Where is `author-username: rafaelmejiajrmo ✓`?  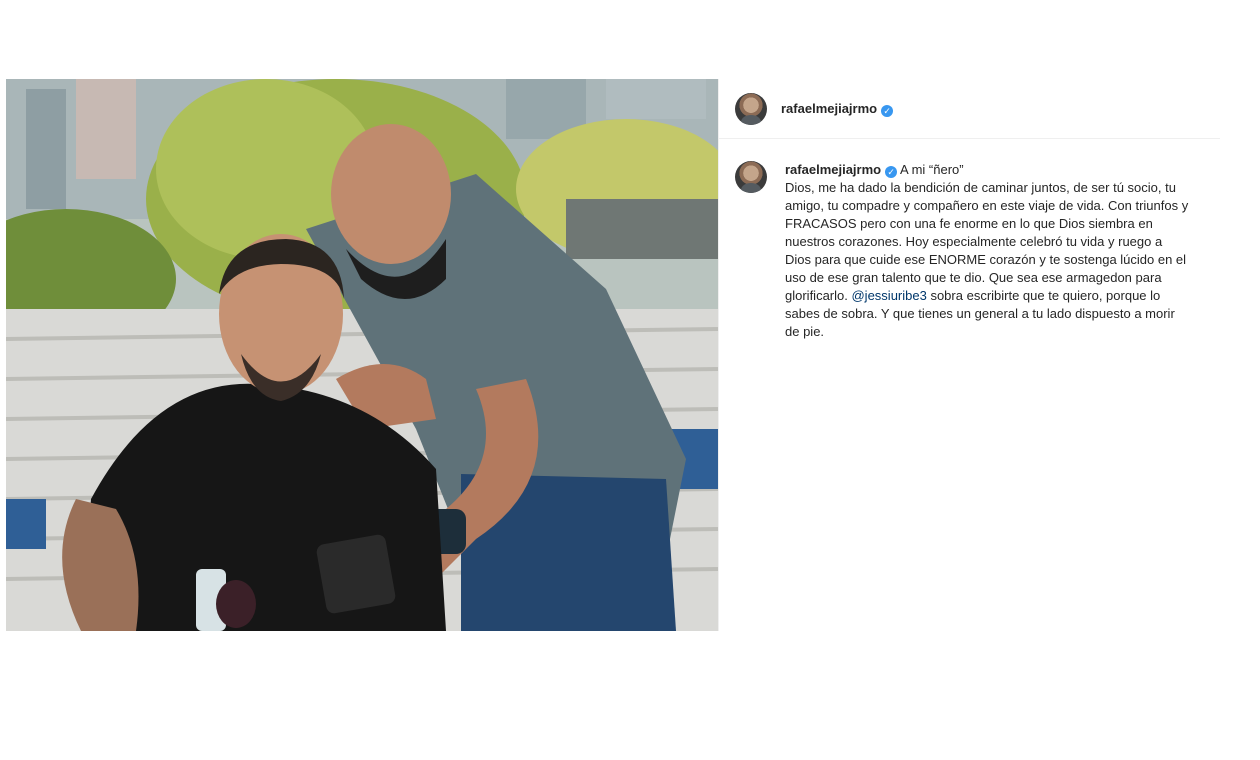
author-username: rafaelmejiajrmo ✓ is located at coordinates (837, 109).